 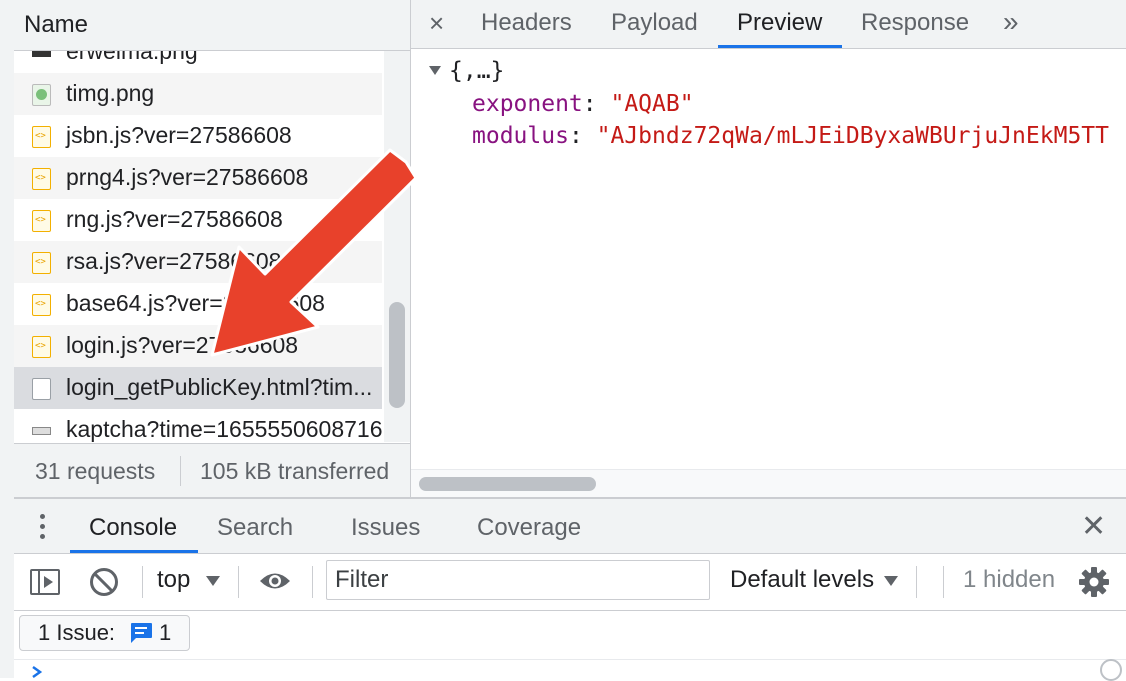 I want to click on drawer-tab-bar: Console Search Issues Coverage ✕, so click(x=570, y=526).